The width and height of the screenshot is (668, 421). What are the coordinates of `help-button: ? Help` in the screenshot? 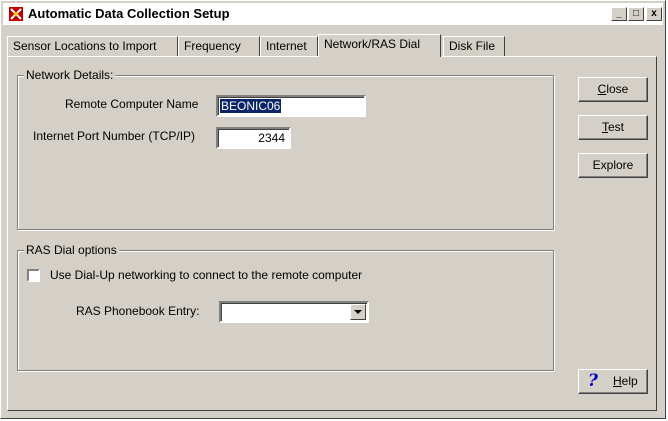 It's located at (613, 381).